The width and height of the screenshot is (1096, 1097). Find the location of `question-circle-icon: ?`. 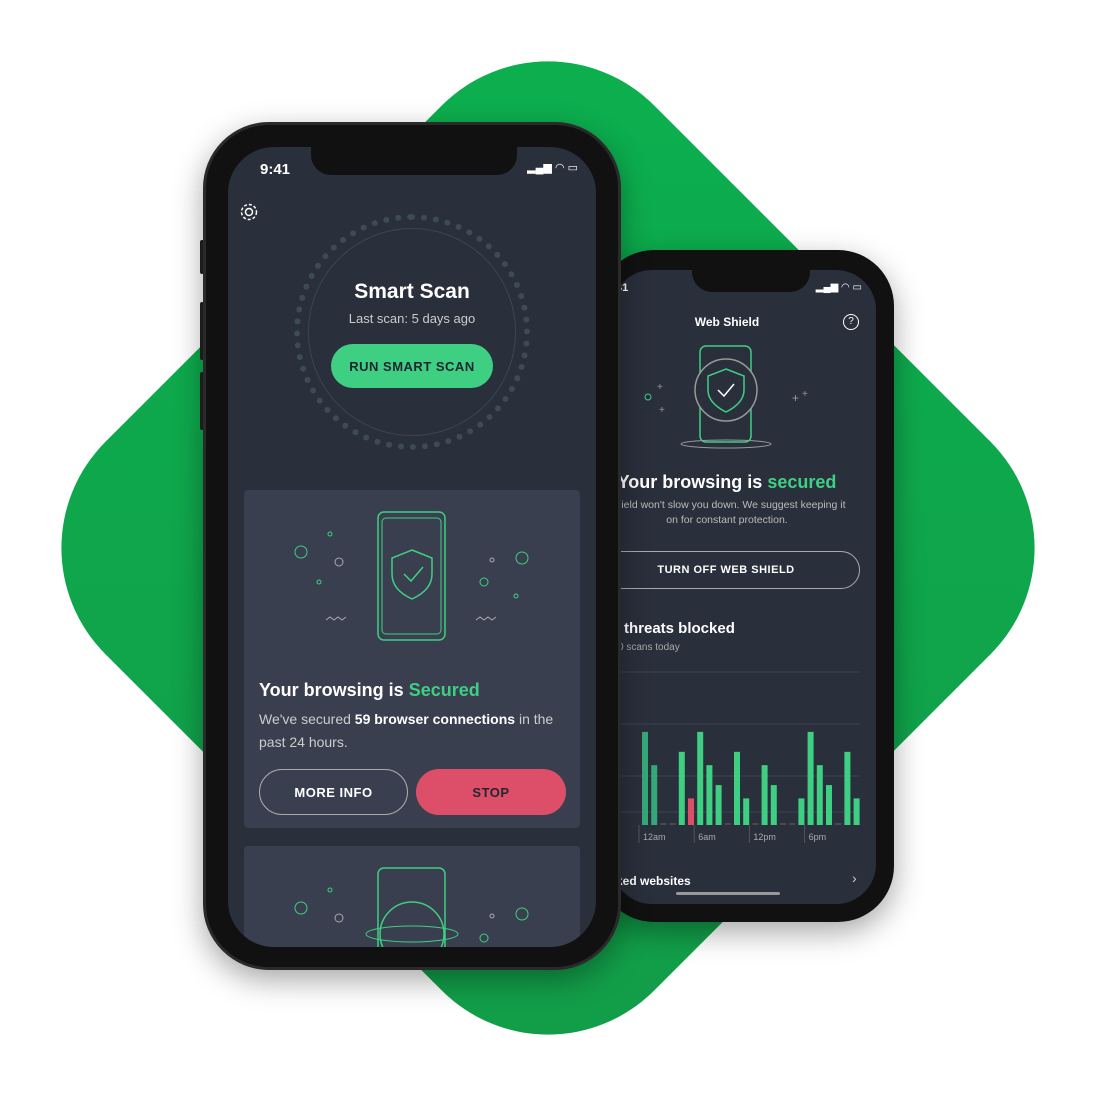

question-circle-icon: ? is located at coordinates (851, 322).